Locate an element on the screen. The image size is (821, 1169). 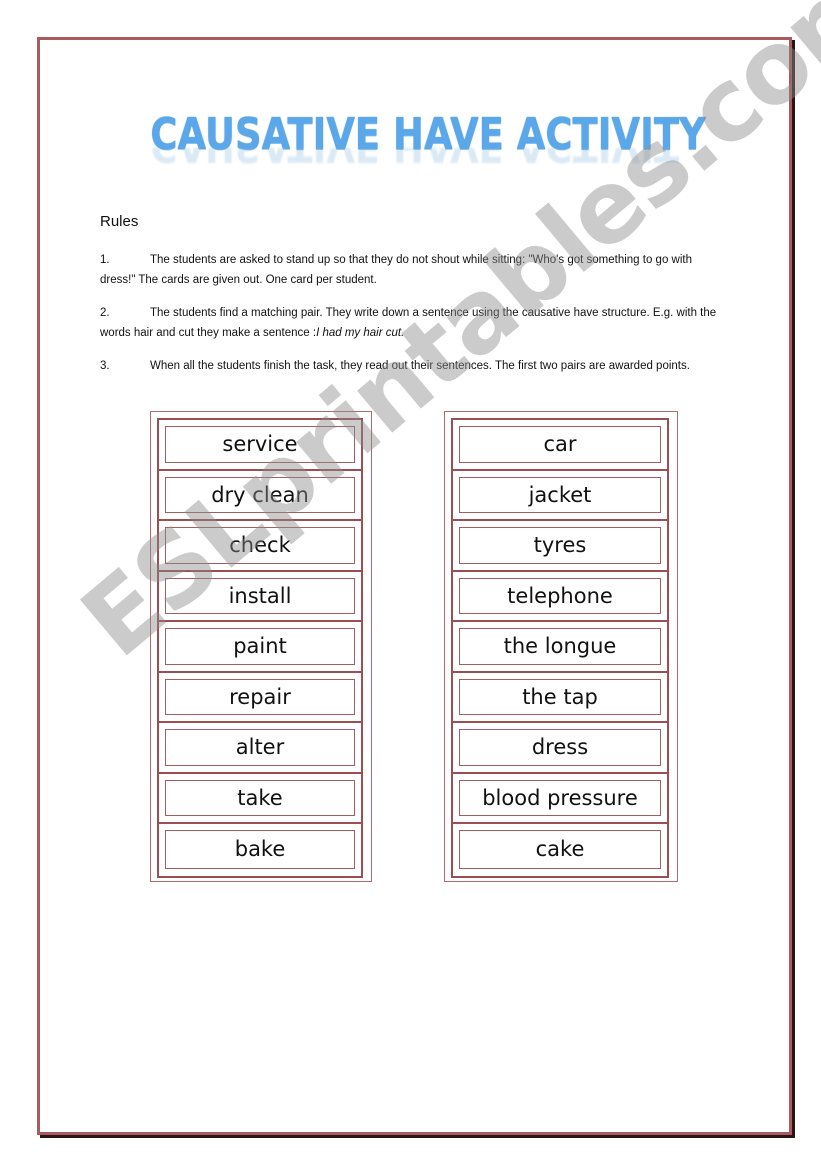
verb-row: take is located at coordinates (260, 799).